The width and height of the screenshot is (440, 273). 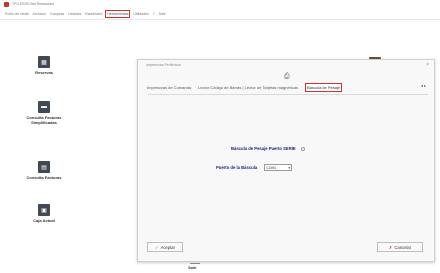 I want to click on dialog-title: Impresoras Periféricos, so click(x=164, y=65).